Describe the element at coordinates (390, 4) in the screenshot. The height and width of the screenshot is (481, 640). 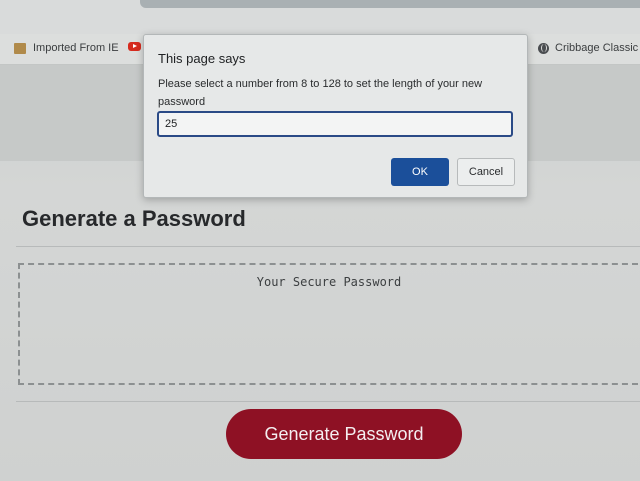
I see `address-bar-edge` at that location.